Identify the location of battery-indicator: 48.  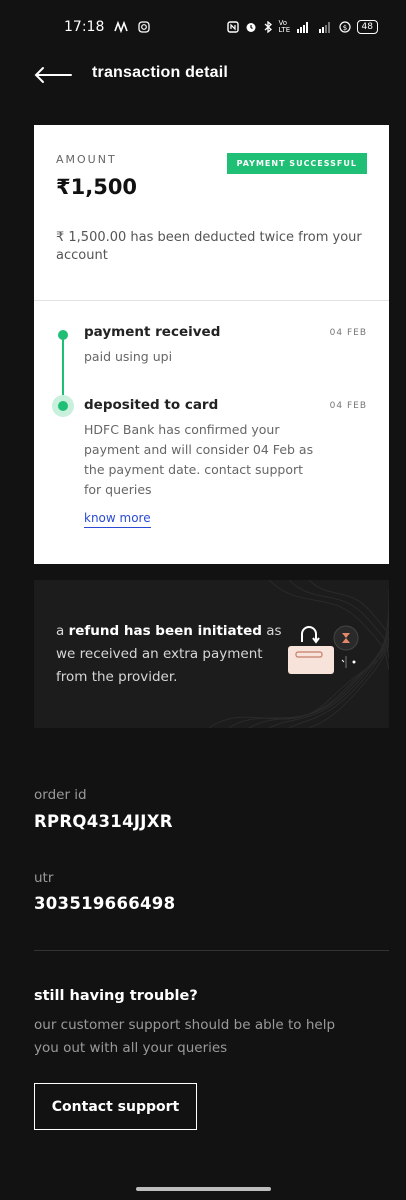
(367, 27).